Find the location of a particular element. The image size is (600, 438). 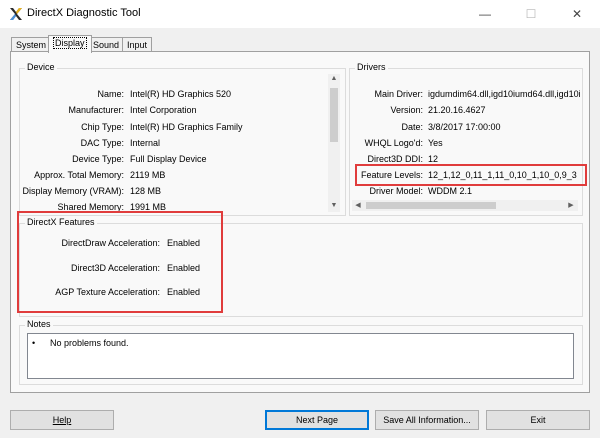

driver-label: Version: is located at coordinates (406, 110).